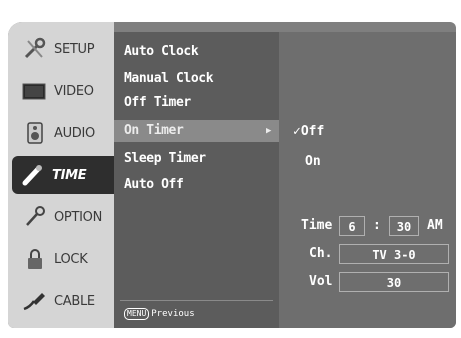 The image size is (461, 338). Describe the element at coordinates (74, 91) in the screenshot. I see `tab-label: VIDEO` at that location.